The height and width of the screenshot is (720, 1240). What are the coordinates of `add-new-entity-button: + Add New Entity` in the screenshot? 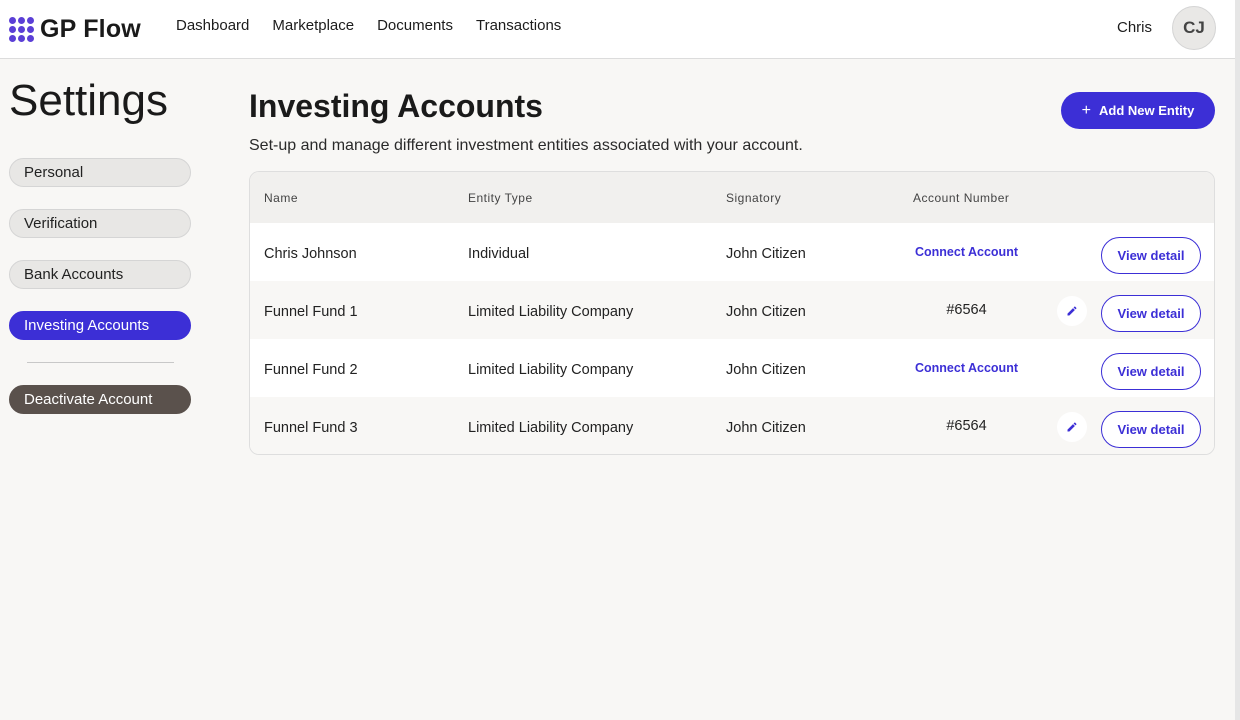 It's located at (1138, 110).